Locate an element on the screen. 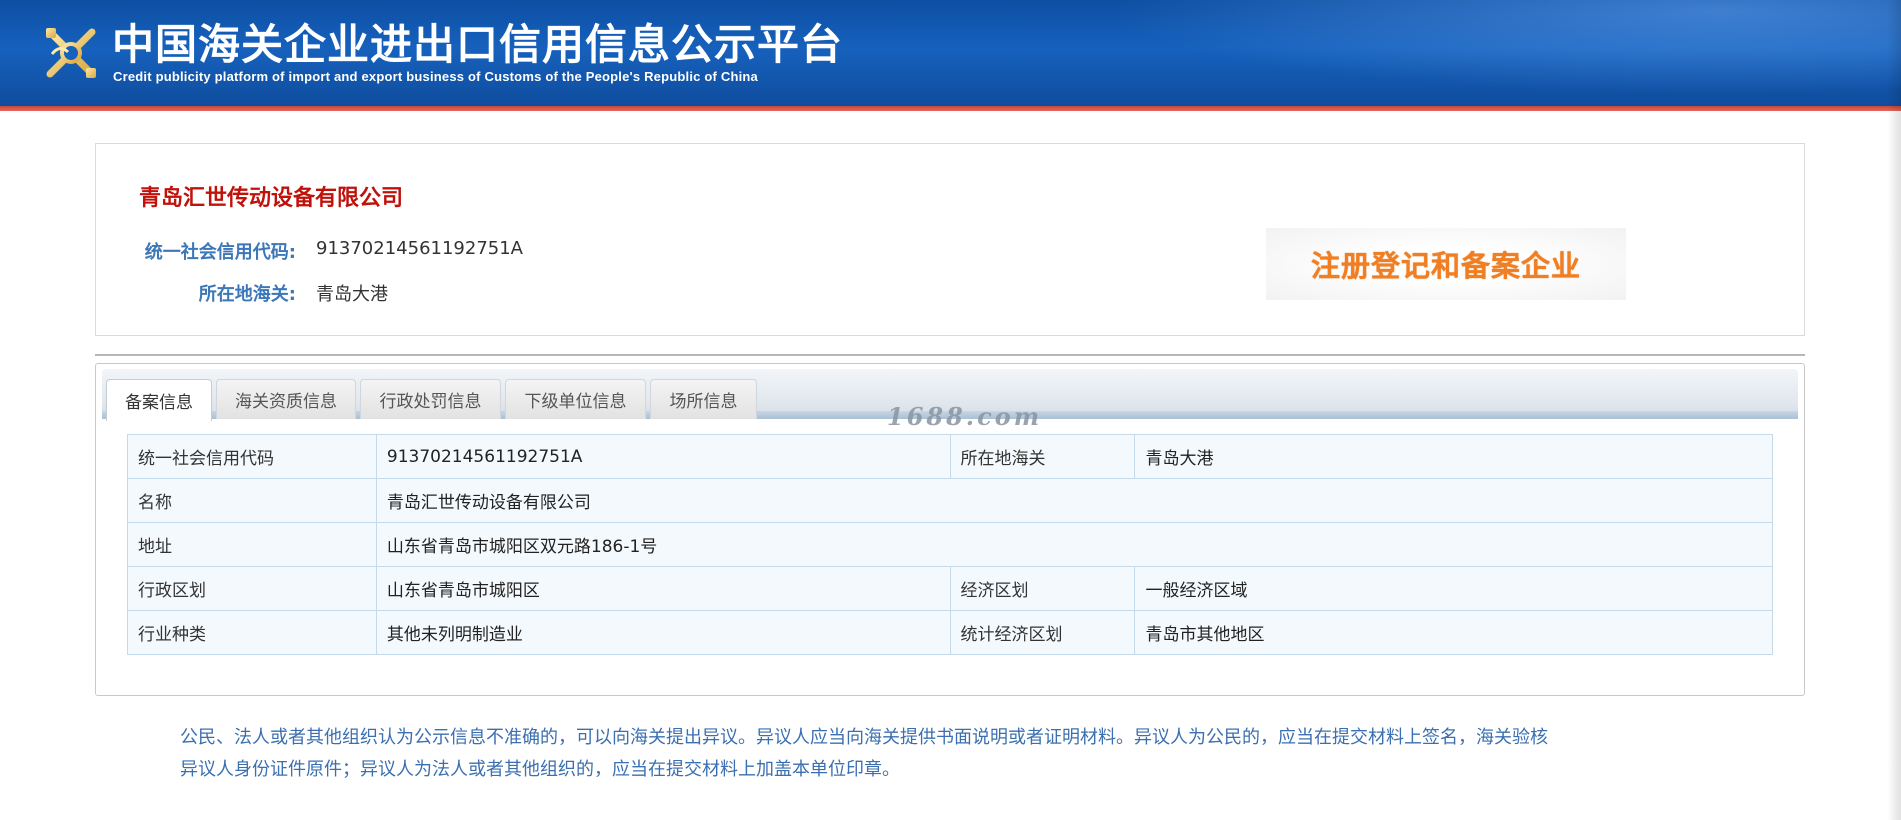  field-label: 地址 is located at coordinates (252, 544).